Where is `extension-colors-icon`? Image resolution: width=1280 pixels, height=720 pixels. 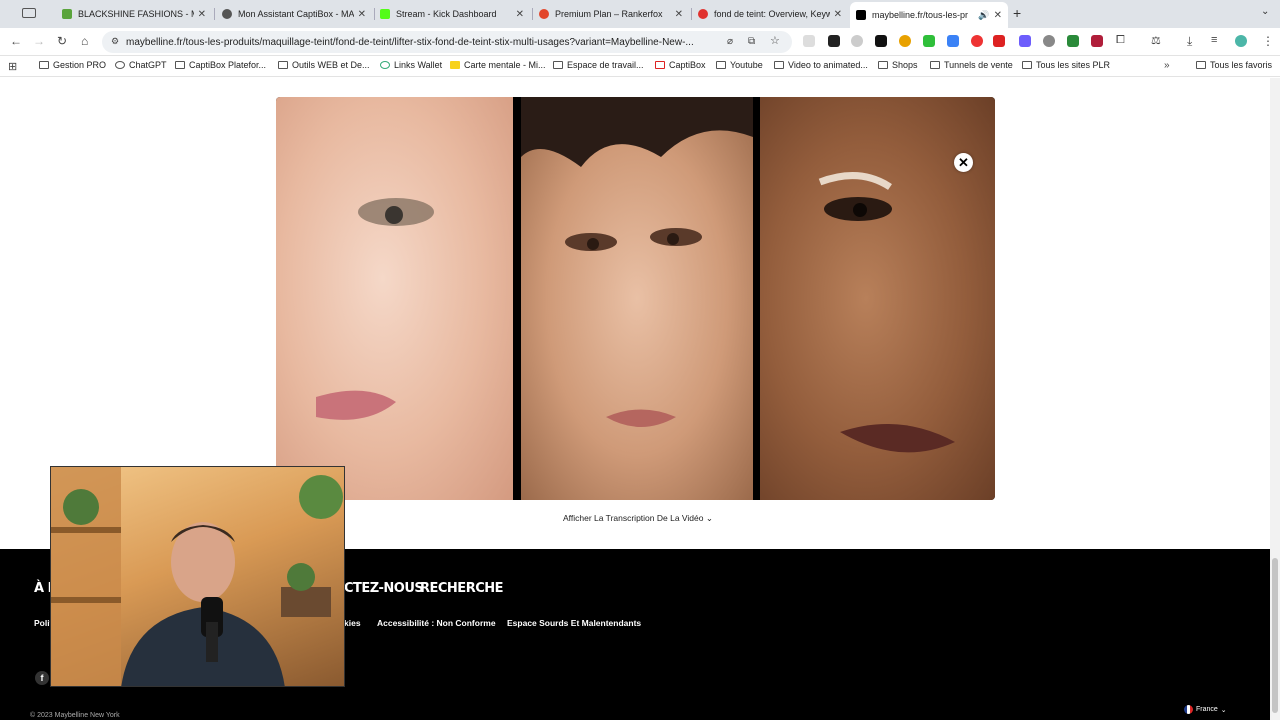
extension-colors-icon is located at coordinates (977, 41).